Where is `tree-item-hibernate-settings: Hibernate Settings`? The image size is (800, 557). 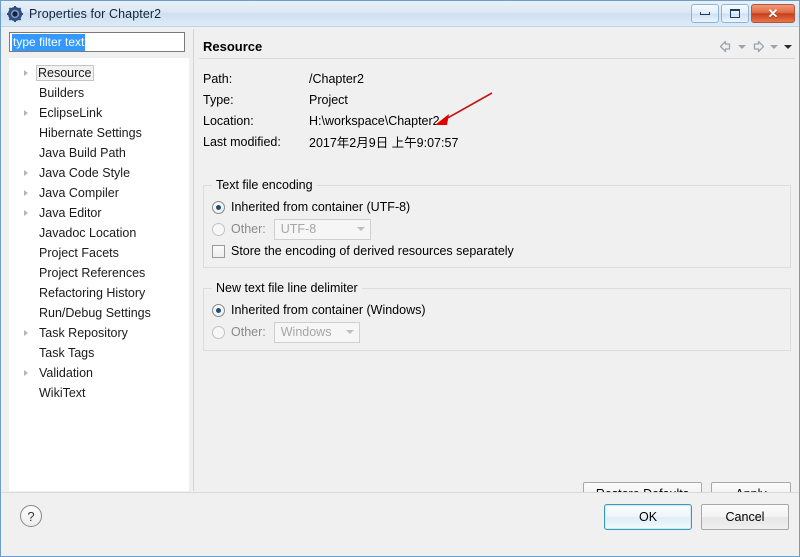
tree-item-hibernate-settings: Hibernate Settings is located at coordinates (99, 133).